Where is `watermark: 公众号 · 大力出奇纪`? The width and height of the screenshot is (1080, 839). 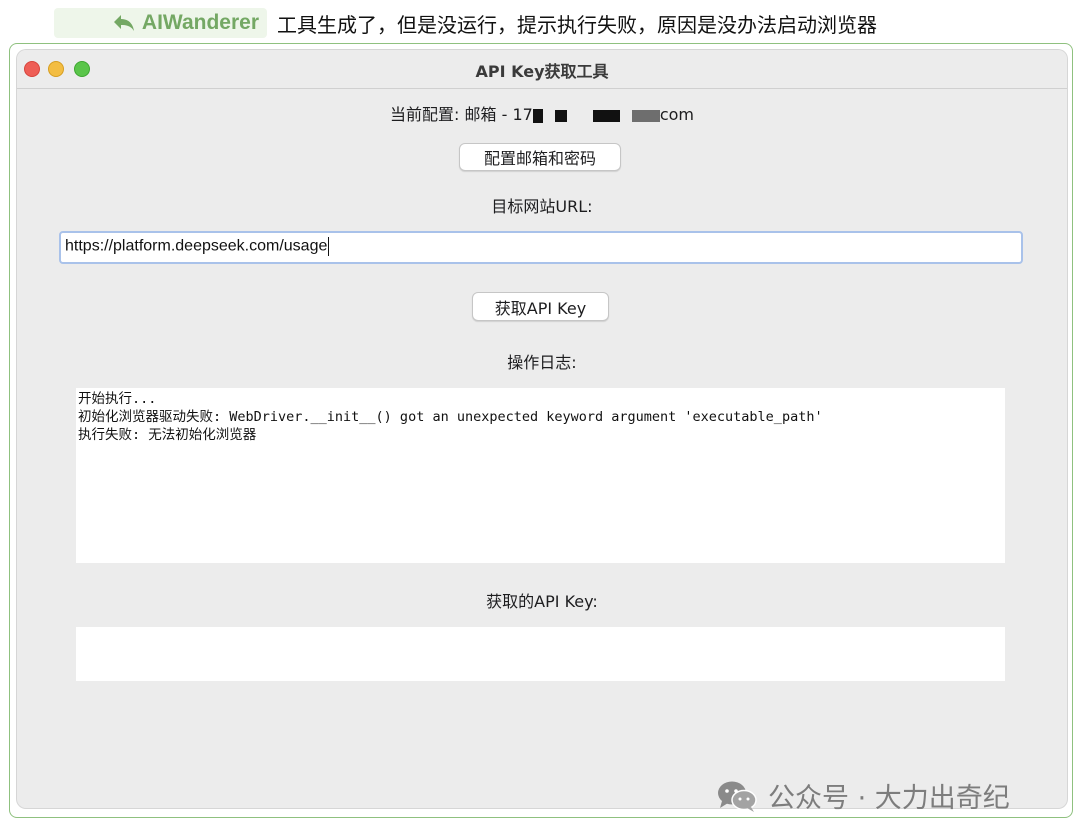
watermark: 公众号 · 大力出奇纪 is located at coordinates (863, 795).